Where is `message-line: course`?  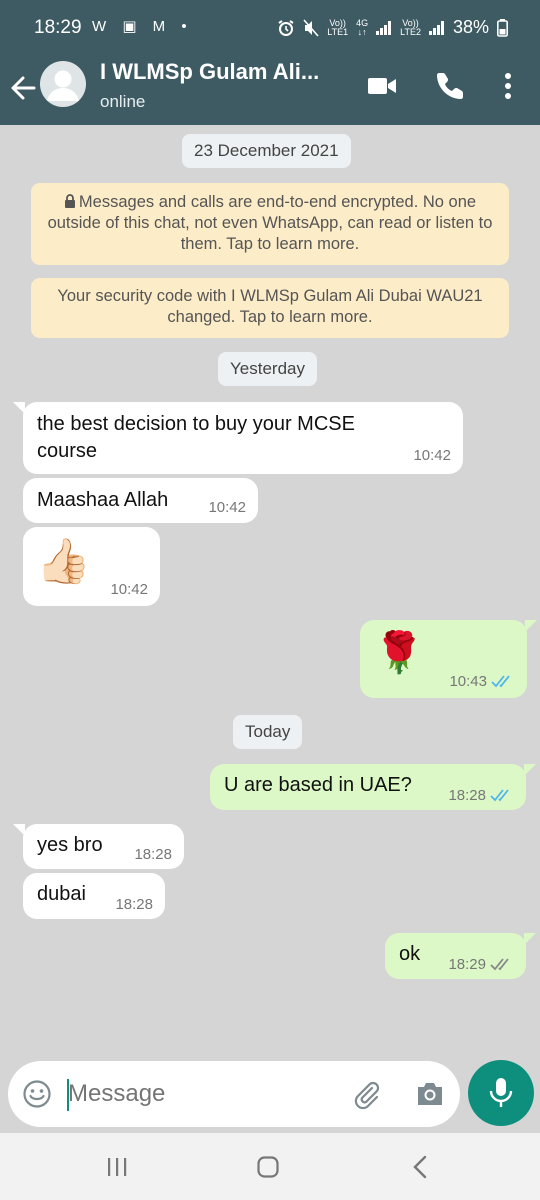 message-line: course is located at coordinates (67, 451).